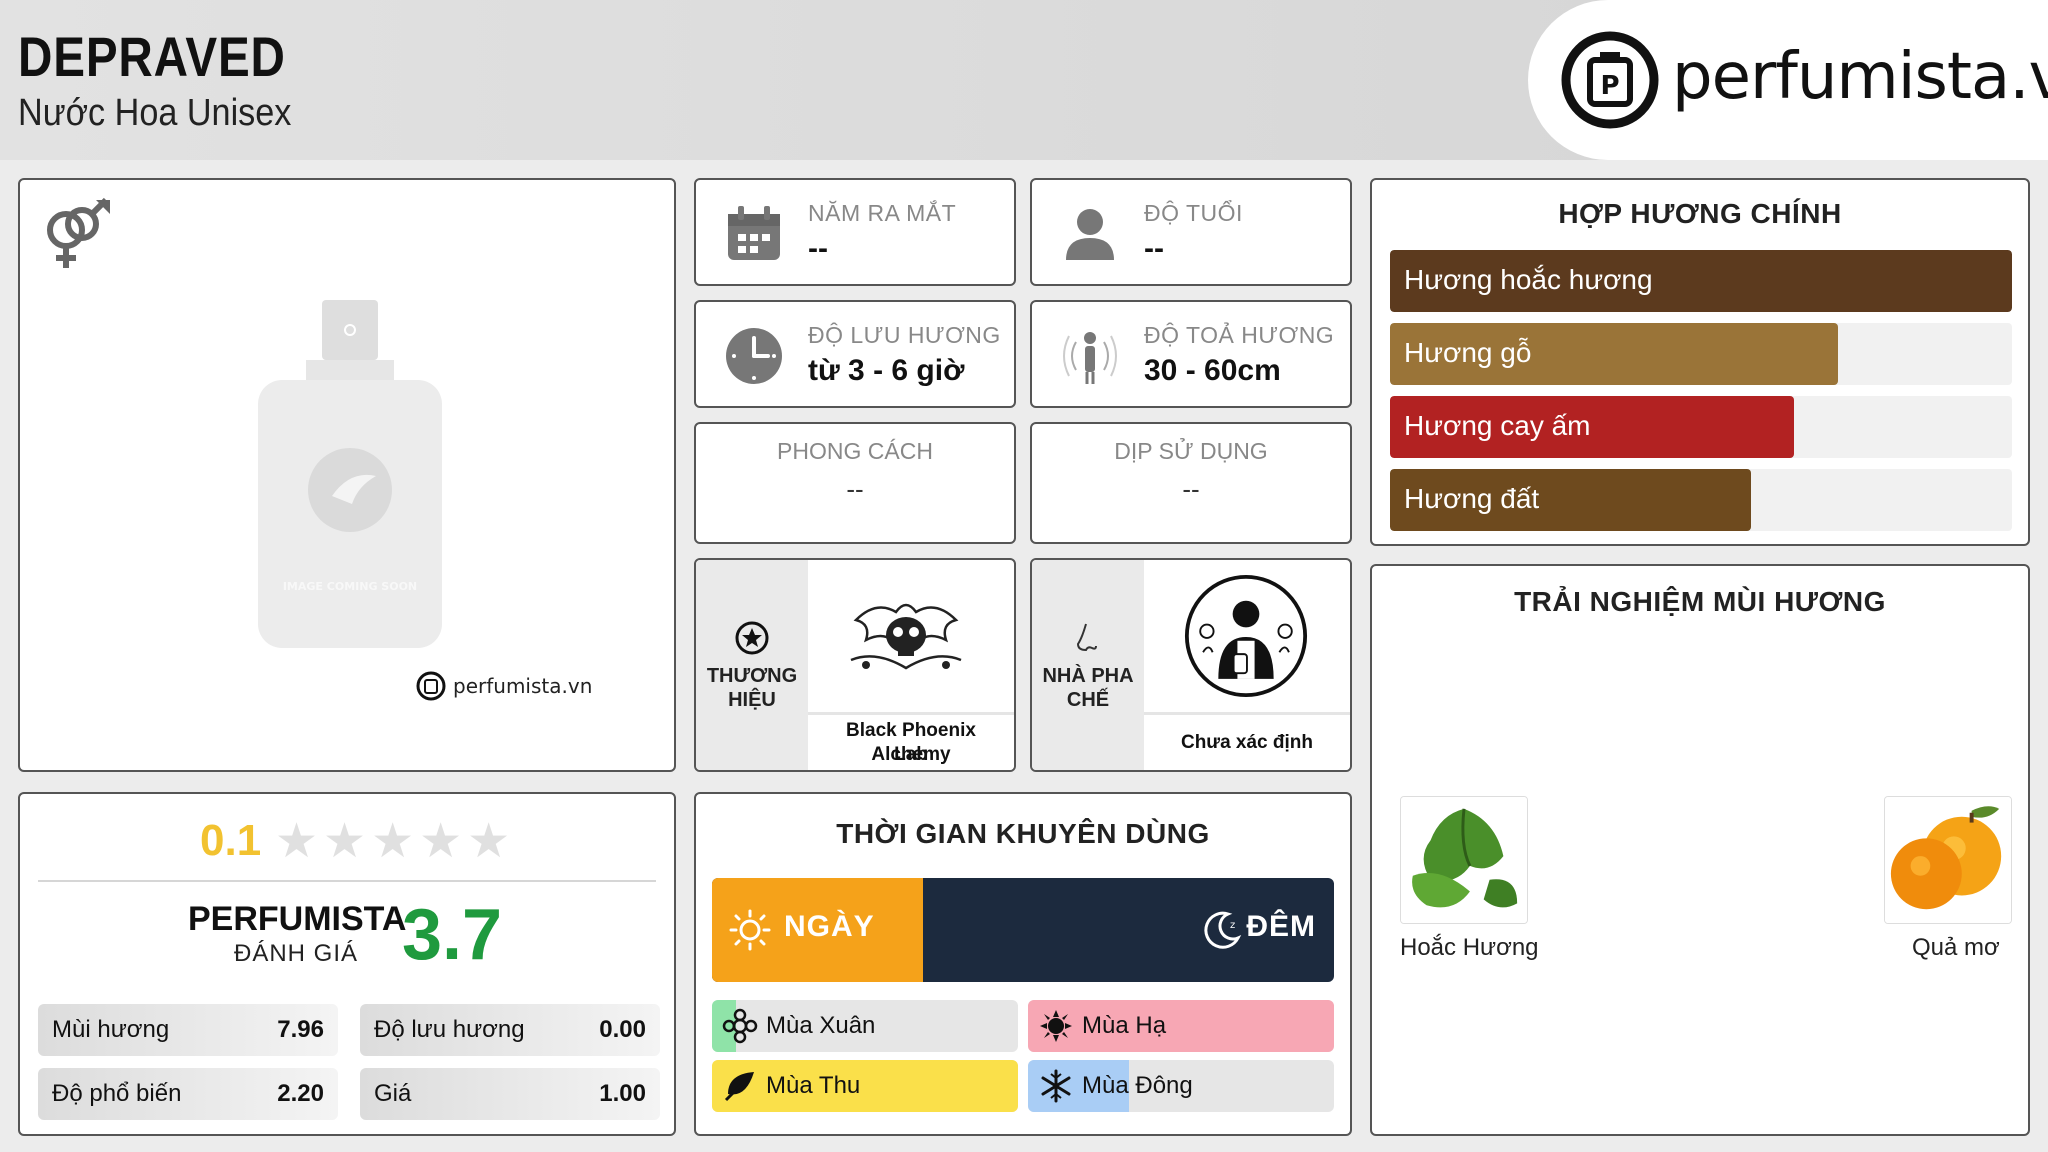 The height and width of the screenshot is (1152, 2048). I want to click on style-card: PHONG CÁCH --, so click(855, 483).